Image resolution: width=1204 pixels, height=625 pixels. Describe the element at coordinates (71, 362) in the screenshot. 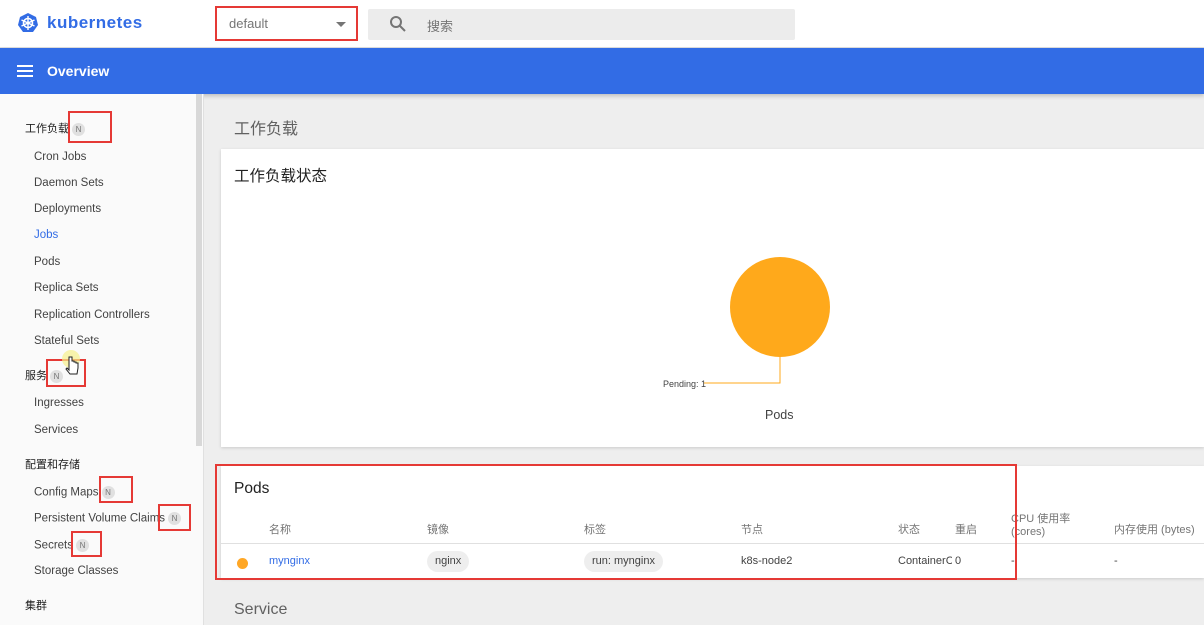

I see `mouse-pointer-icon` at that location.